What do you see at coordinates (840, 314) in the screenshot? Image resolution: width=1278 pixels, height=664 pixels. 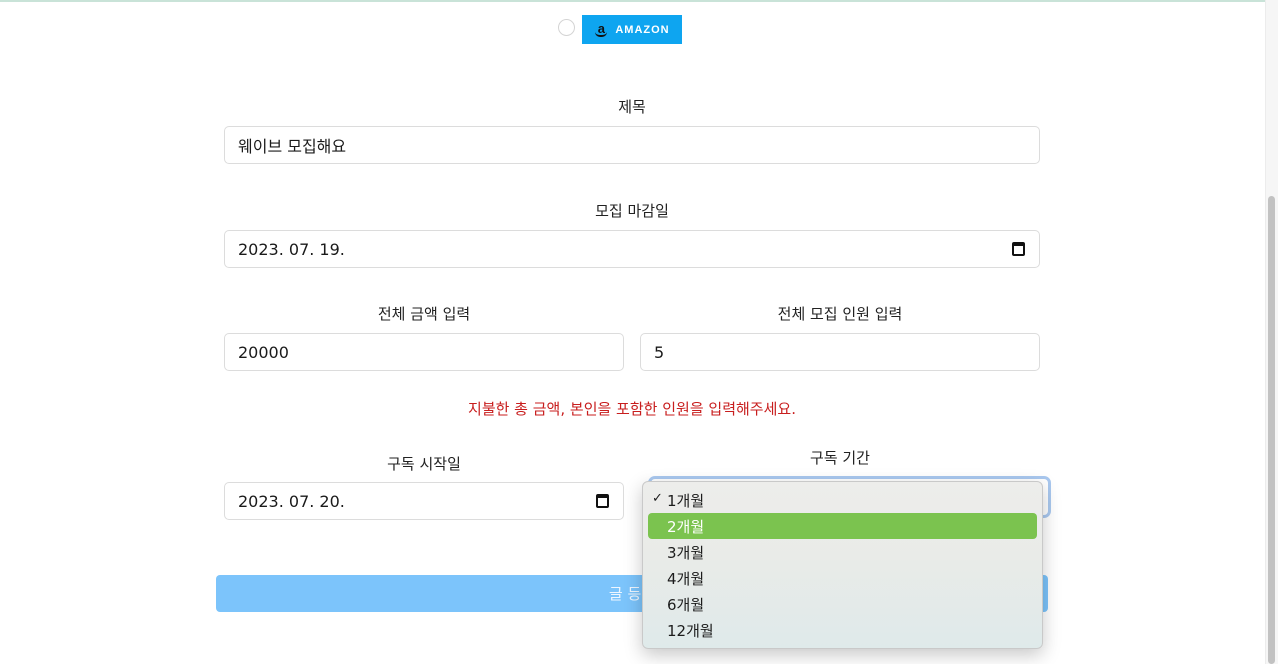 I see `total-people-label: 전체 모집 인원 입력` at bounding box center [840, 314].